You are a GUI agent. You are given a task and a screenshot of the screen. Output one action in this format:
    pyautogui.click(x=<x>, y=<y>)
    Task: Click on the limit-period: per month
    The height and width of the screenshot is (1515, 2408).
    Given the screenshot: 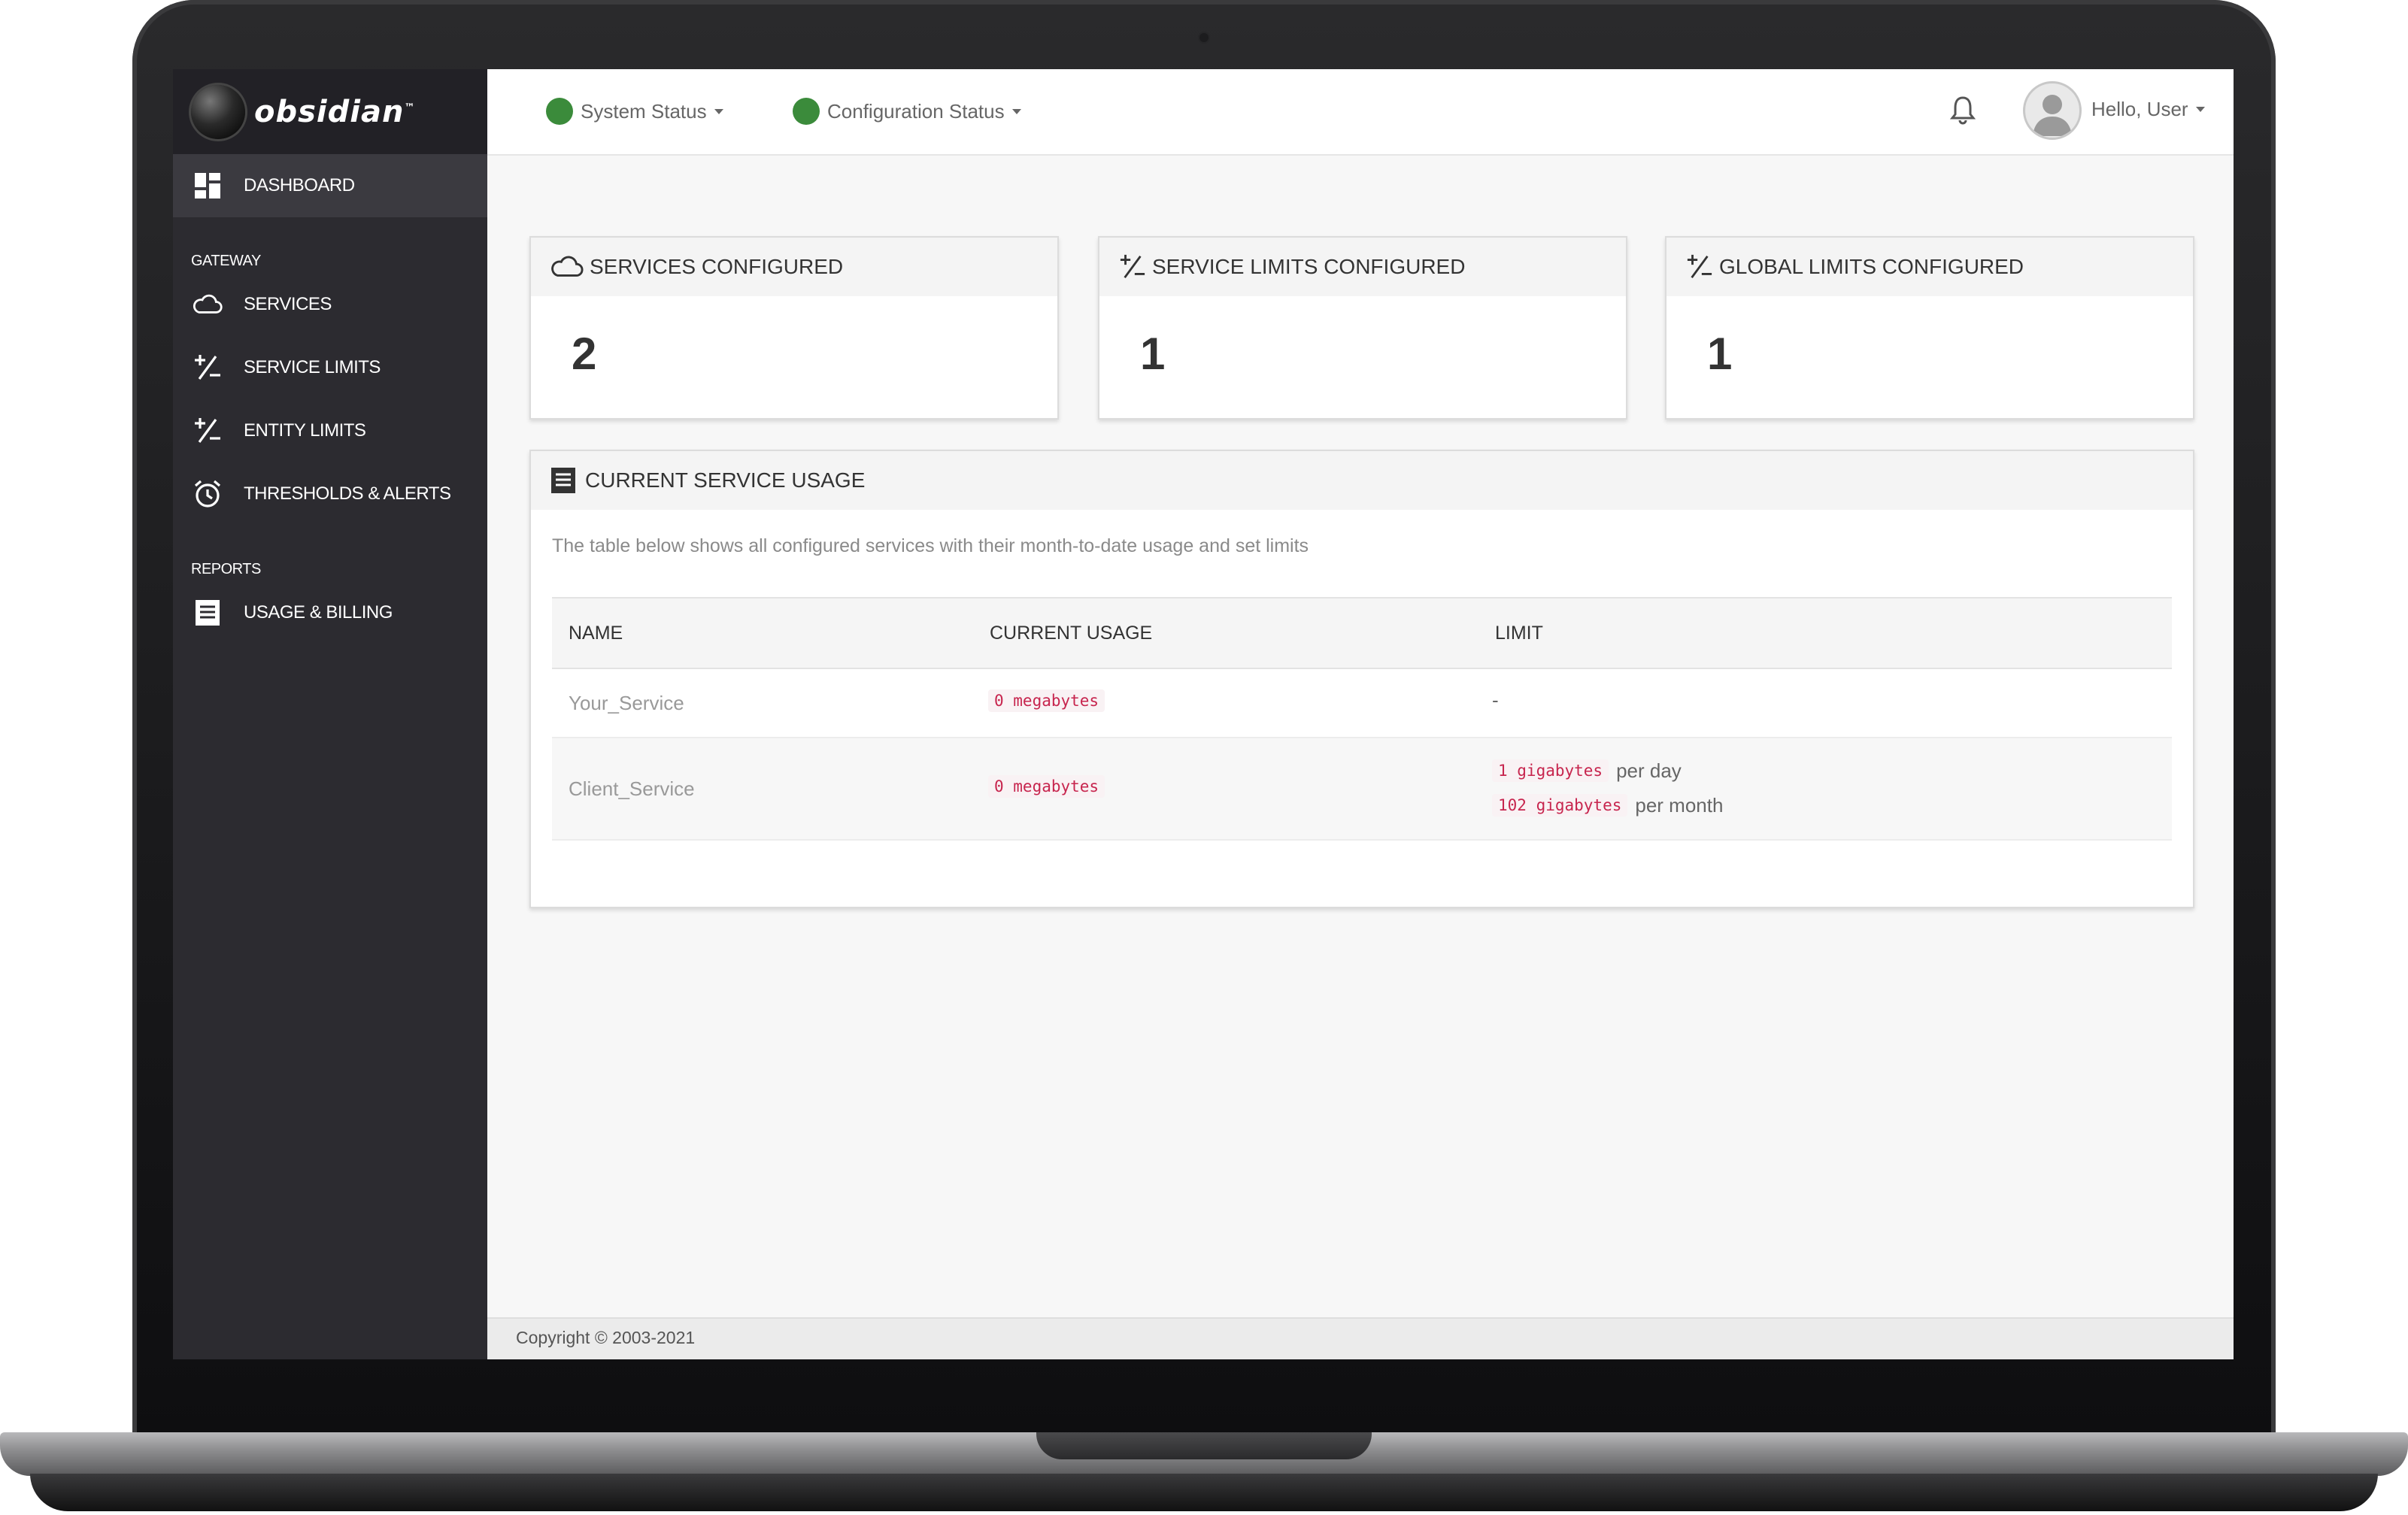 What is the action you would take?
    pyautogui.click(x=1679, y=805)
    